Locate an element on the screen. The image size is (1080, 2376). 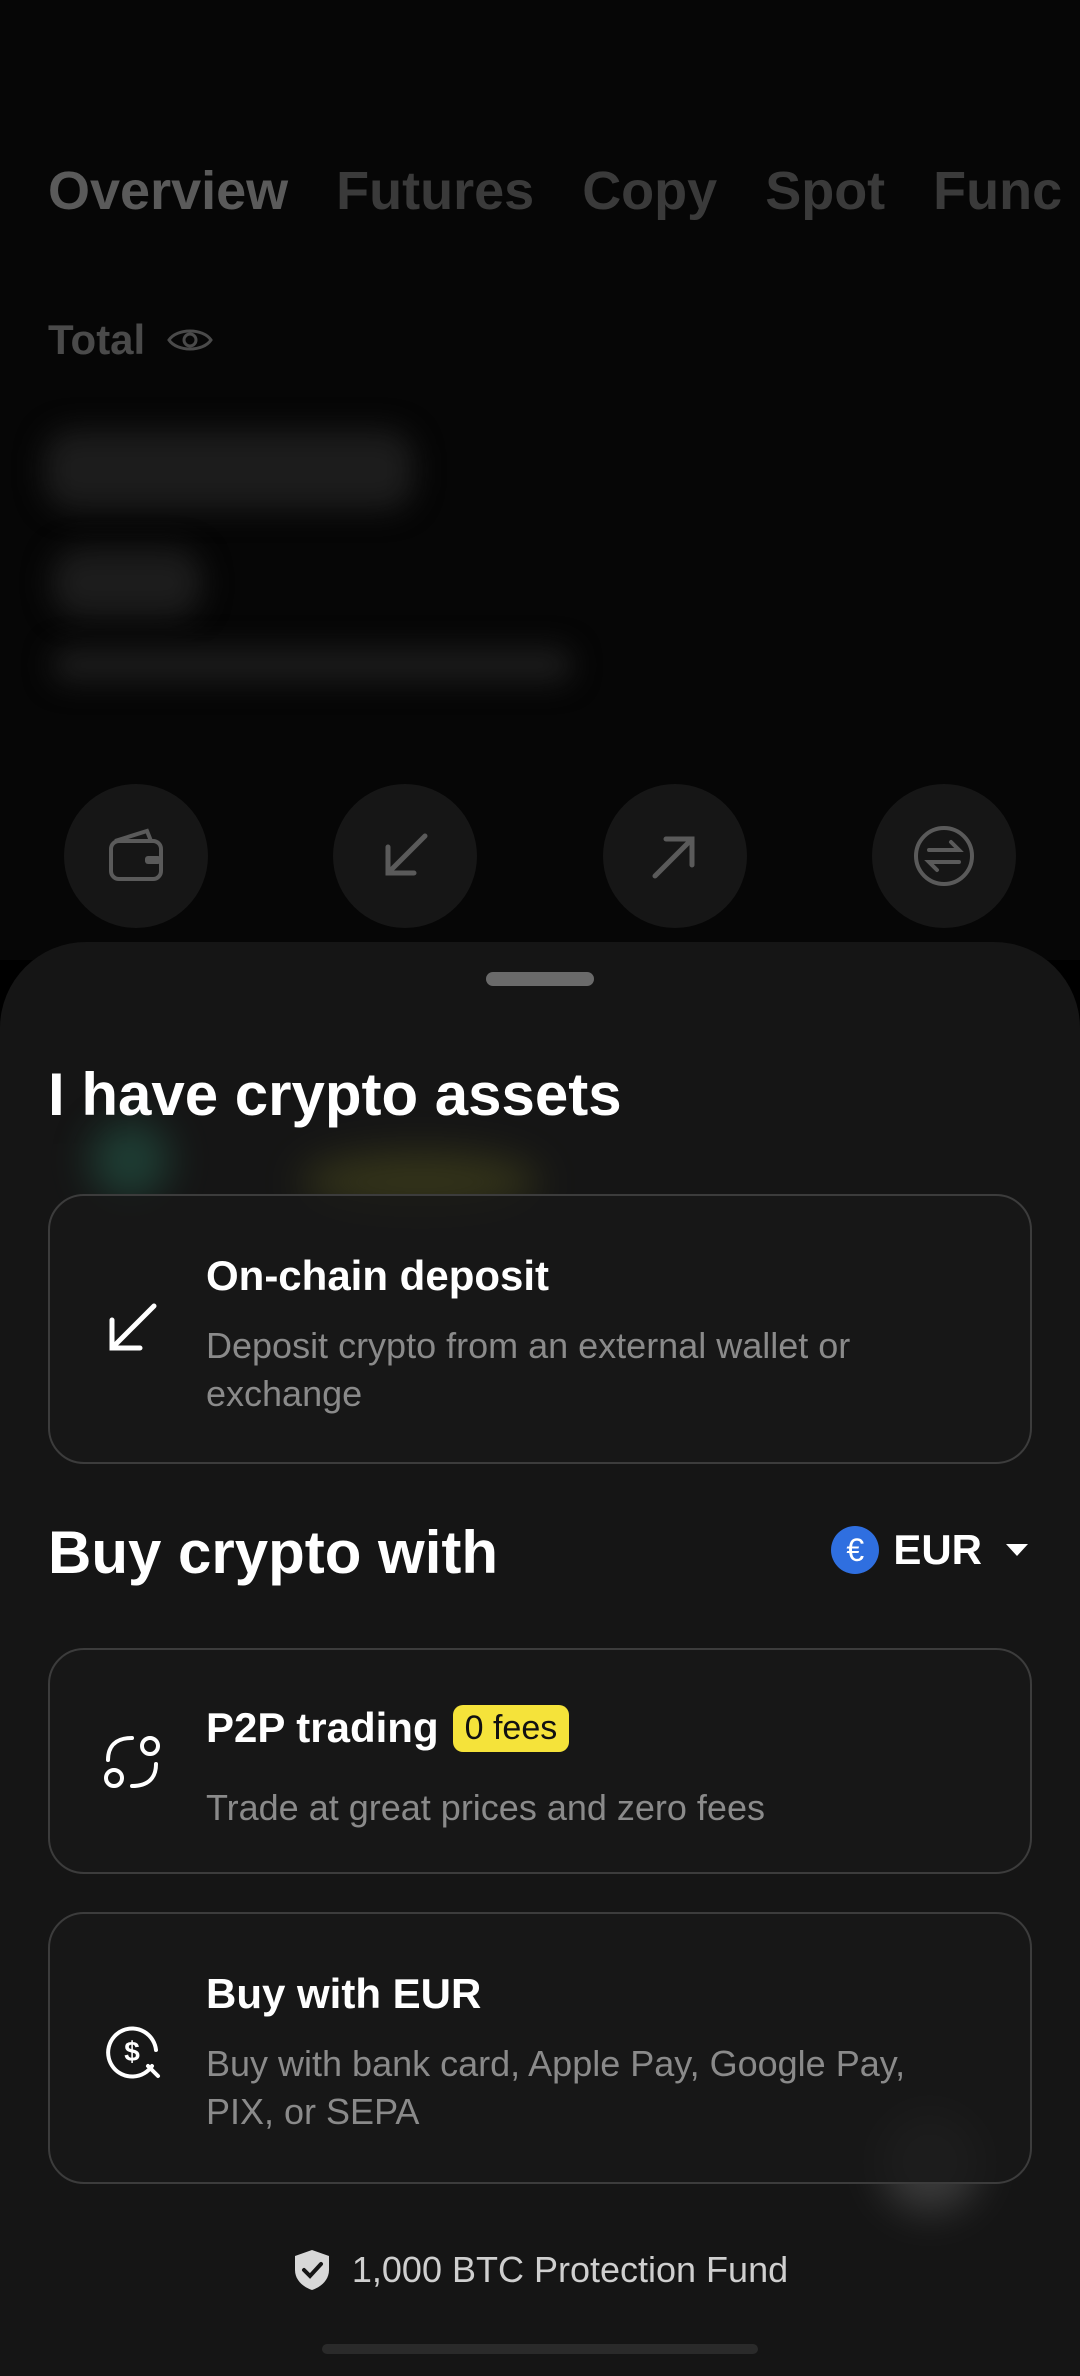
wallet-button is located at coordinates (136, 856).